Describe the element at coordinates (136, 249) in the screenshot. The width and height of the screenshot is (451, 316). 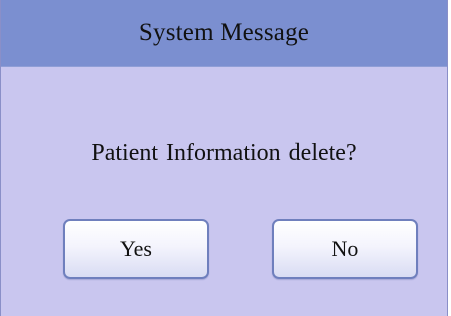
I see `yes-button: Yes` at that location.